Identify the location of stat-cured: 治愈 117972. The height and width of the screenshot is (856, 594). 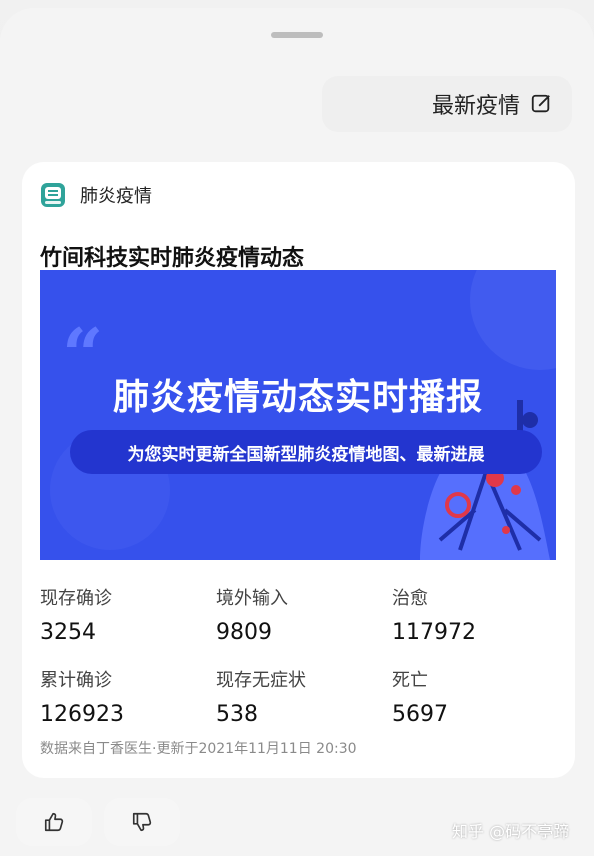
(477, 614).